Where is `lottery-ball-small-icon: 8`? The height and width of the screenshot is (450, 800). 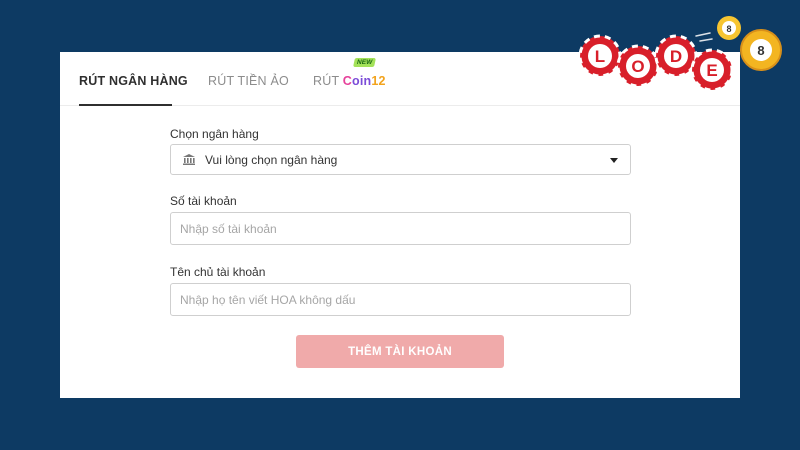 lottery-ball-small-icon: 8 is located at coordinates (729, 28).